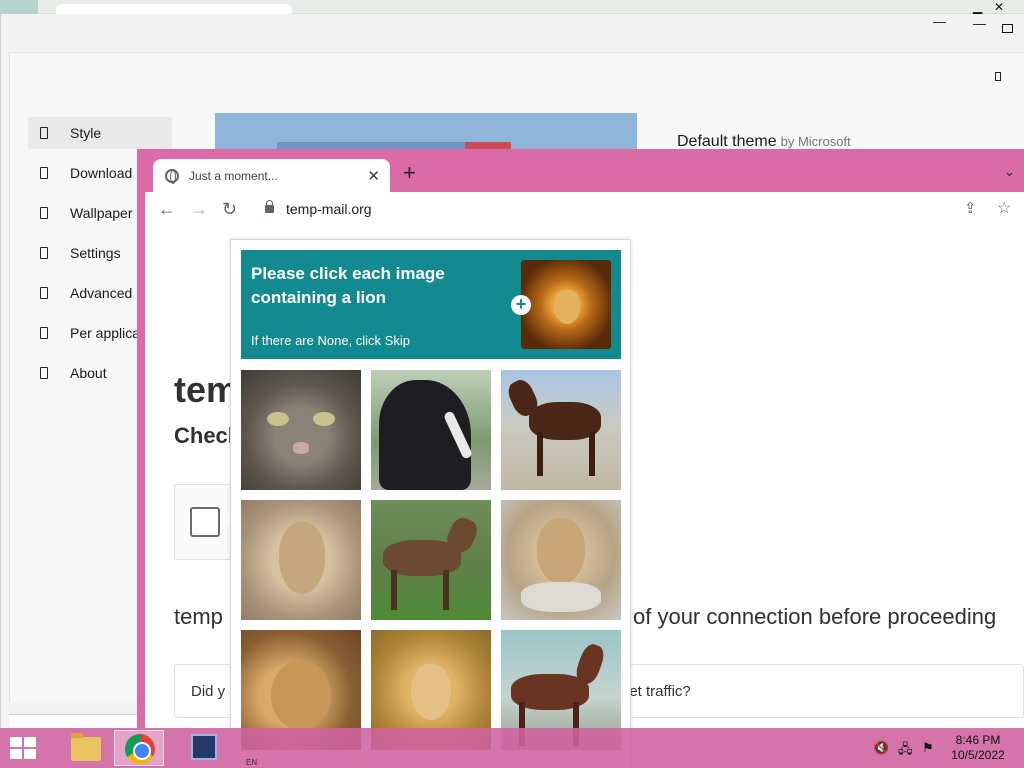  Describe the element at coordinates (44, 173) in the screenshot. I see `download-icon` at that location.